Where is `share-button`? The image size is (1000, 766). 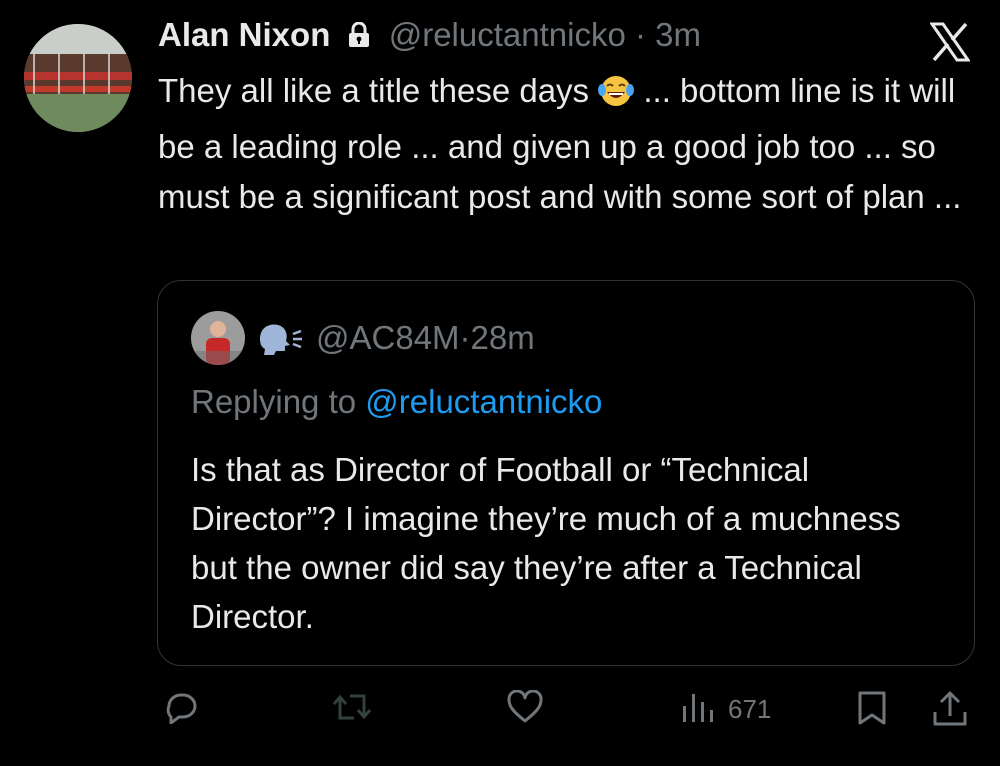 share-button is located at coordinates (950, 711).